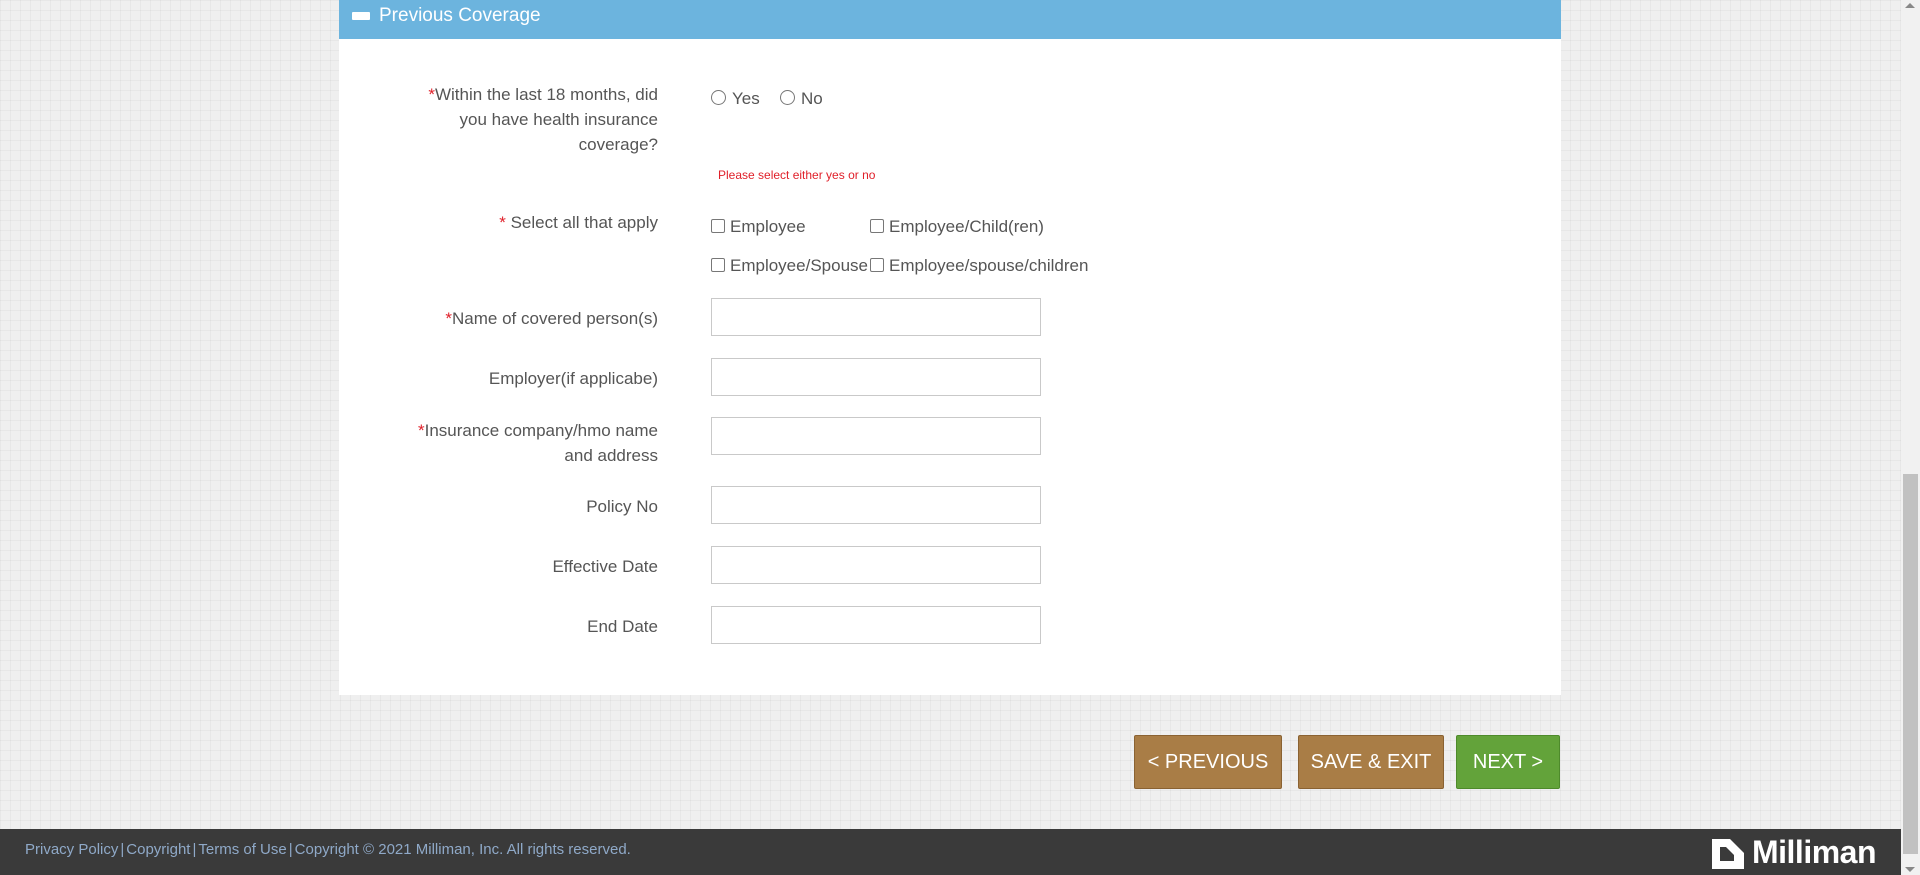 Image resolution: width=1920 pixels, height=875 pixels. Describe the element at coordinates (1371, 762) in the screenshot. I see `save-exit-button: SAVE & EXIT` at that location.